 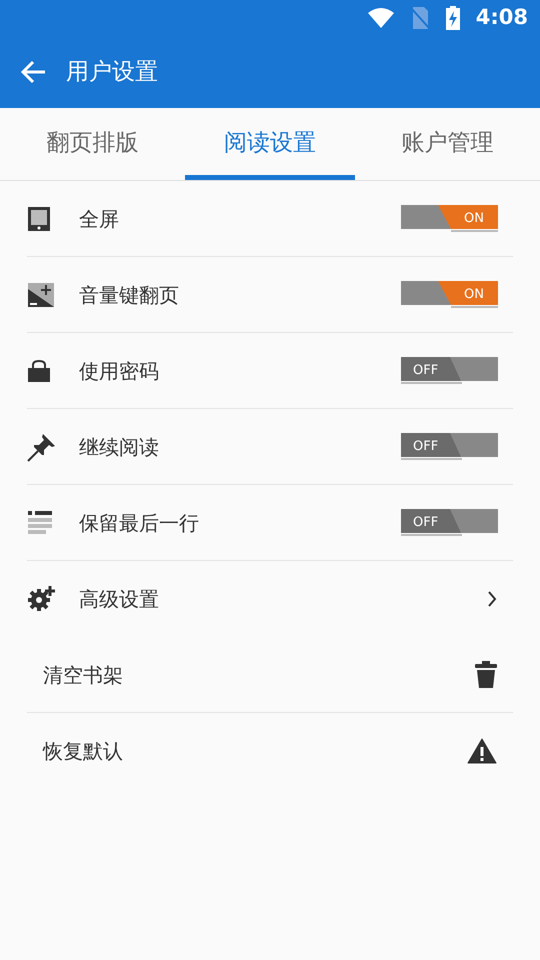 I want to click on tab: 账户管理, so click(x=447, y=144).